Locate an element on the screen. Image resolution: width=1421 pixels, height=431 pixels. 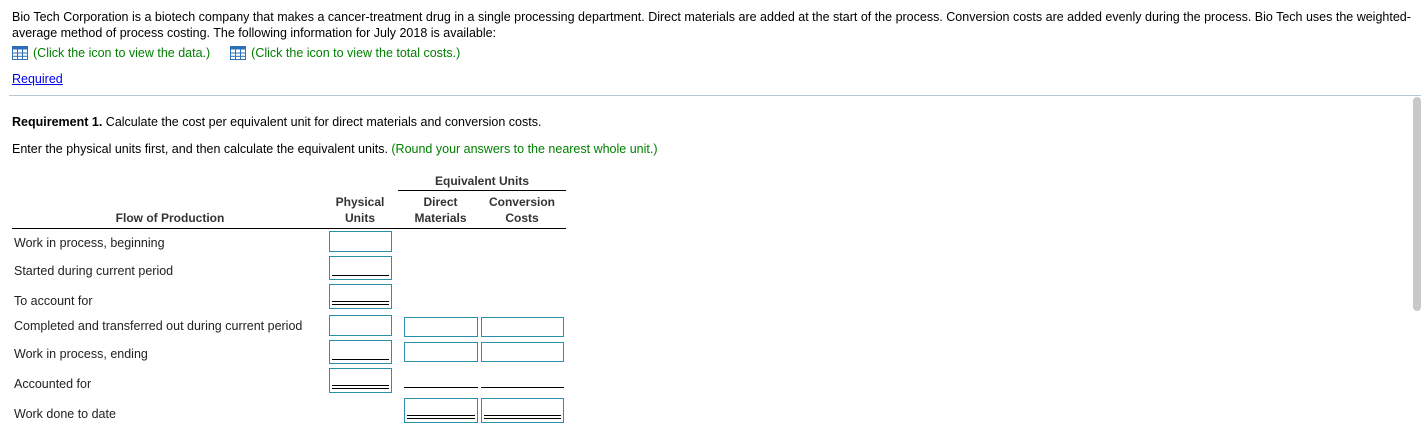
row-label-wip-beginning: Work in process, beginning is located at coordinates (89, 243).